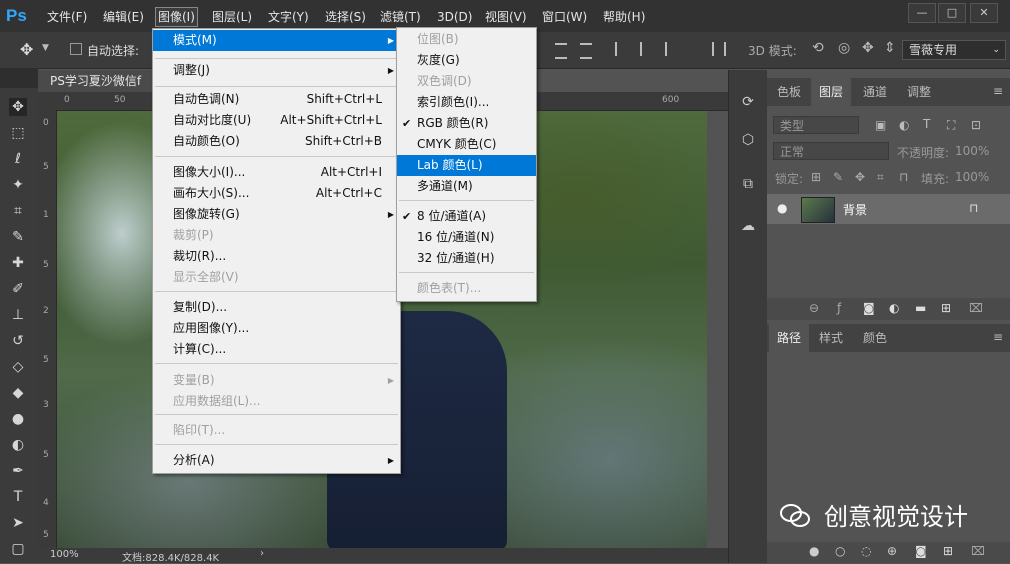 The width and height of the screenshot is (1010, 564). What do you see at coordinates (984, 13) in the screenshot?
I see `close-icon: ✕` at bounding box center [984, 13].